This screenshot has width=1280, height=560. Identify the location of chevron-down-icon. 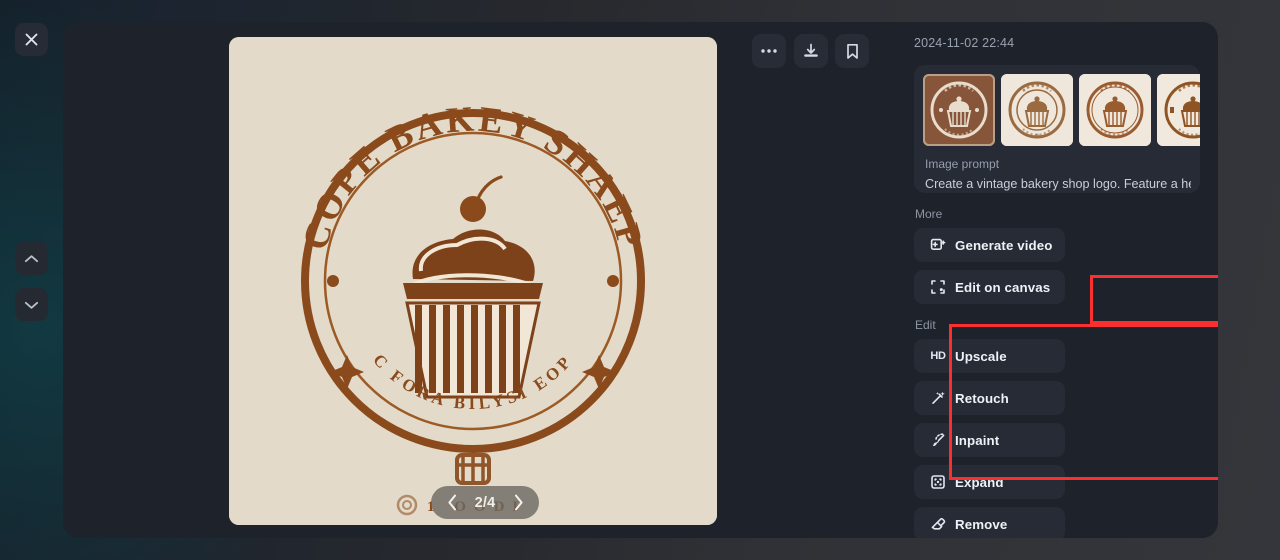
(31, 305).